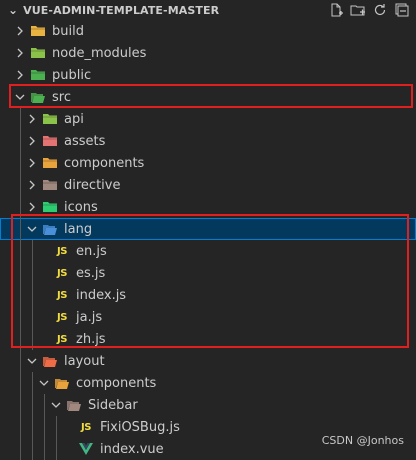  Describe the element at coordinates (402, 10) in the screenshot. I see `collapse-all-icon` at that location.